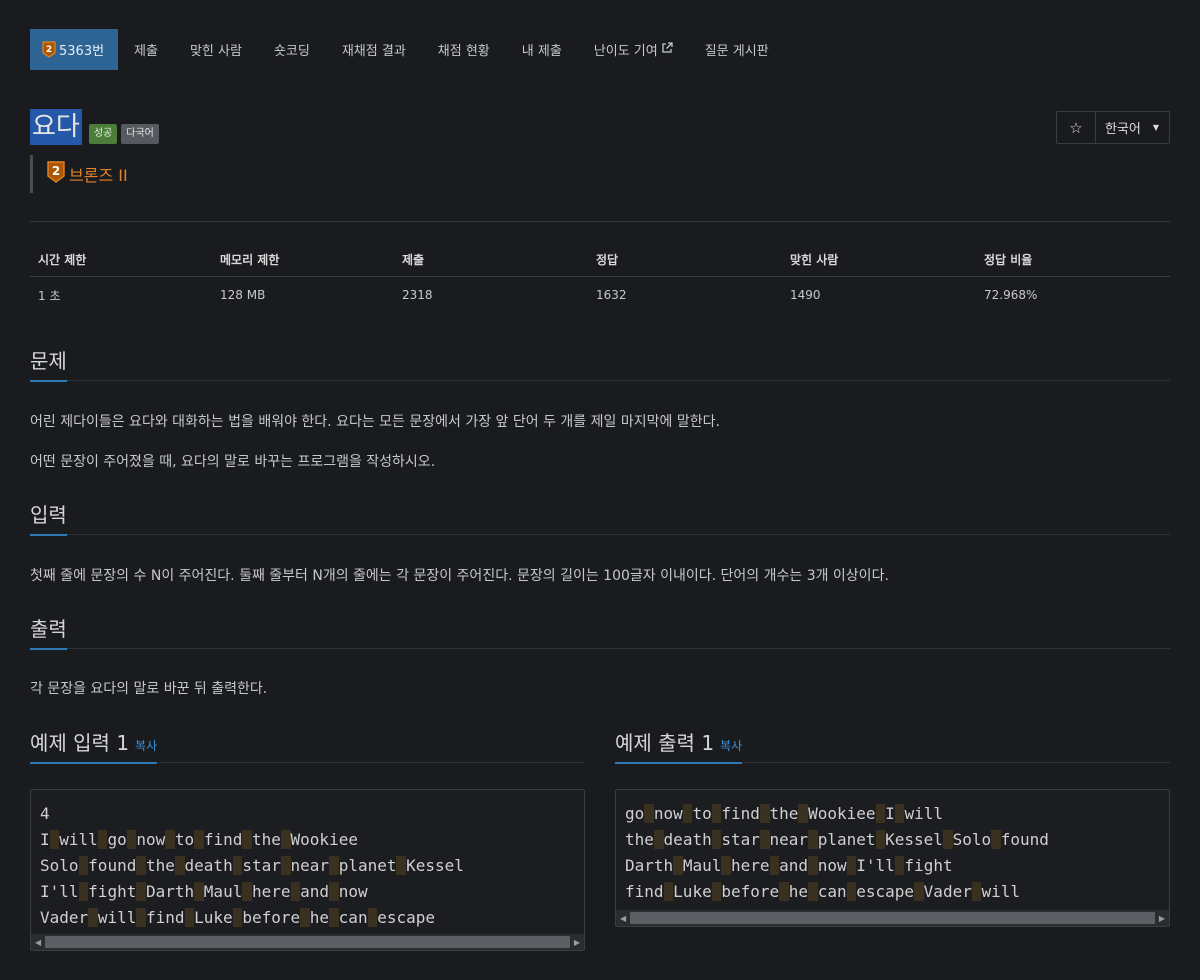 The image size is (1200, 980). I want to click on table-row: 1 초 128 MB 2318 1632 1490 72.968%, so click(600, 295).